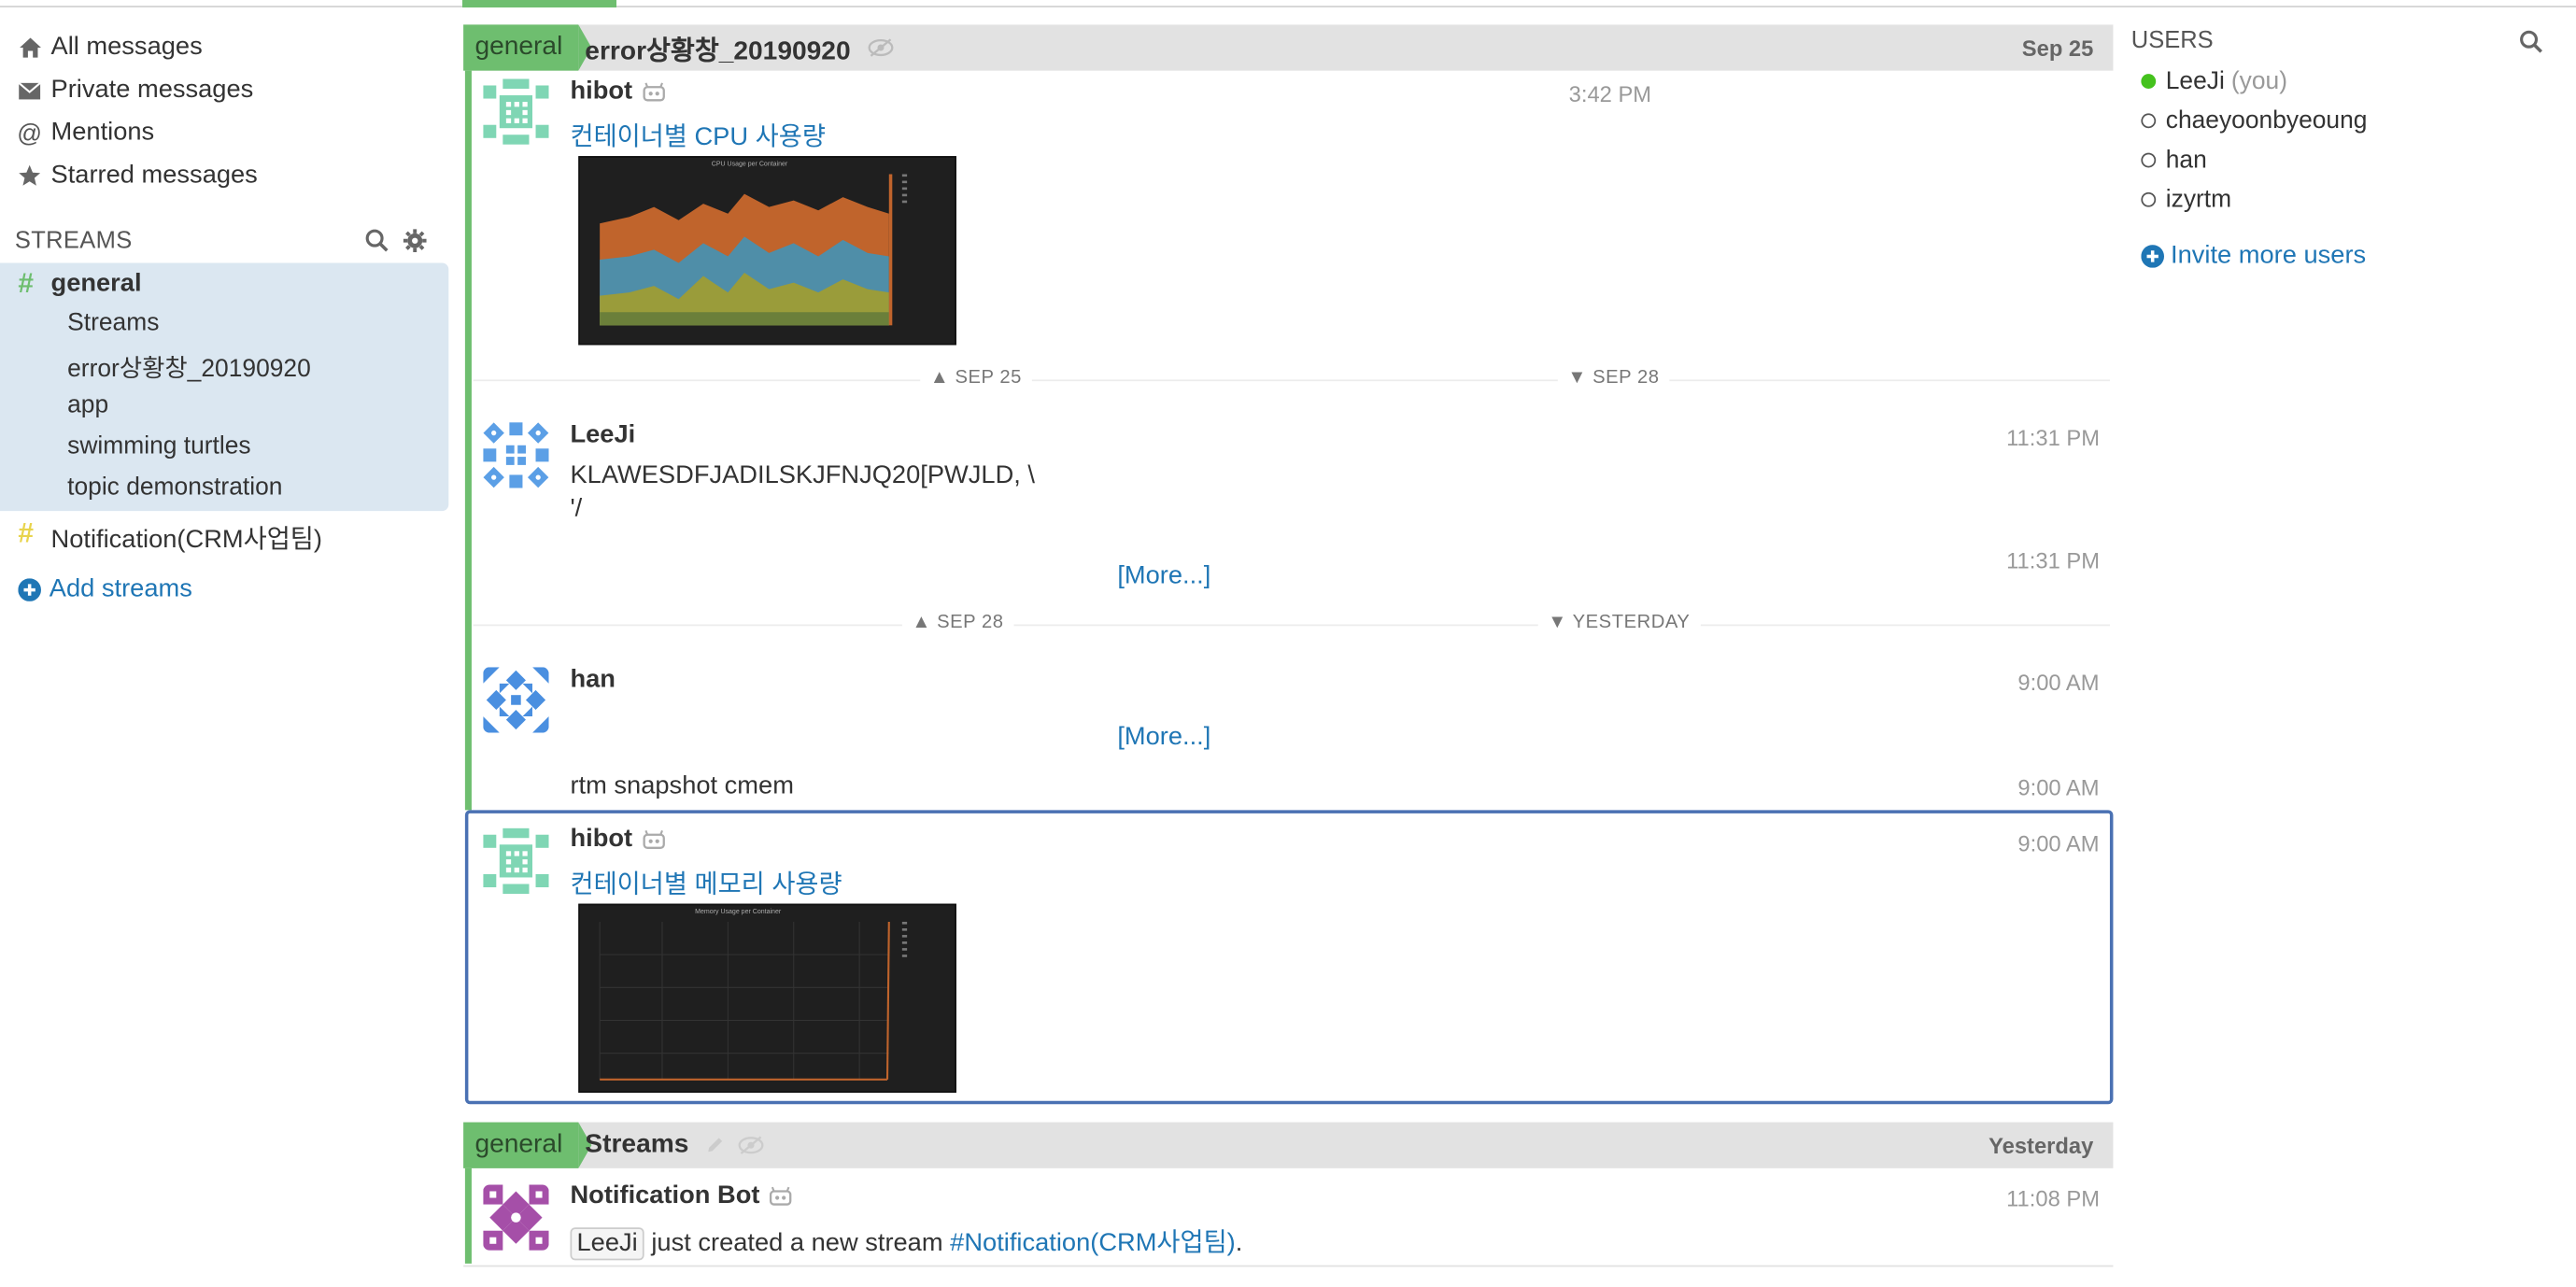 Image resolution: width=2576 pixels, height=1287 pixels. Describe the element at coordinates (2172, 41) in the screenshot. I see `users-header: USERS` at that location.